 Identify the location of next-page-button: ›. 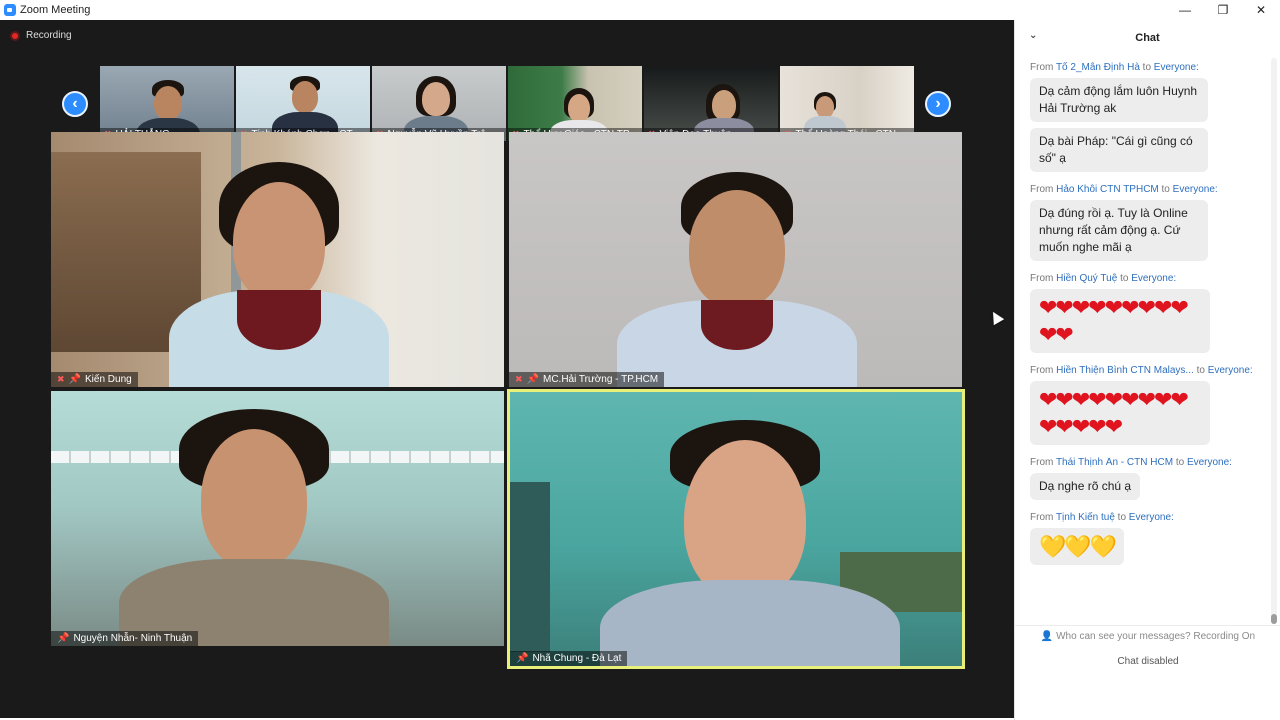
(938, 104).